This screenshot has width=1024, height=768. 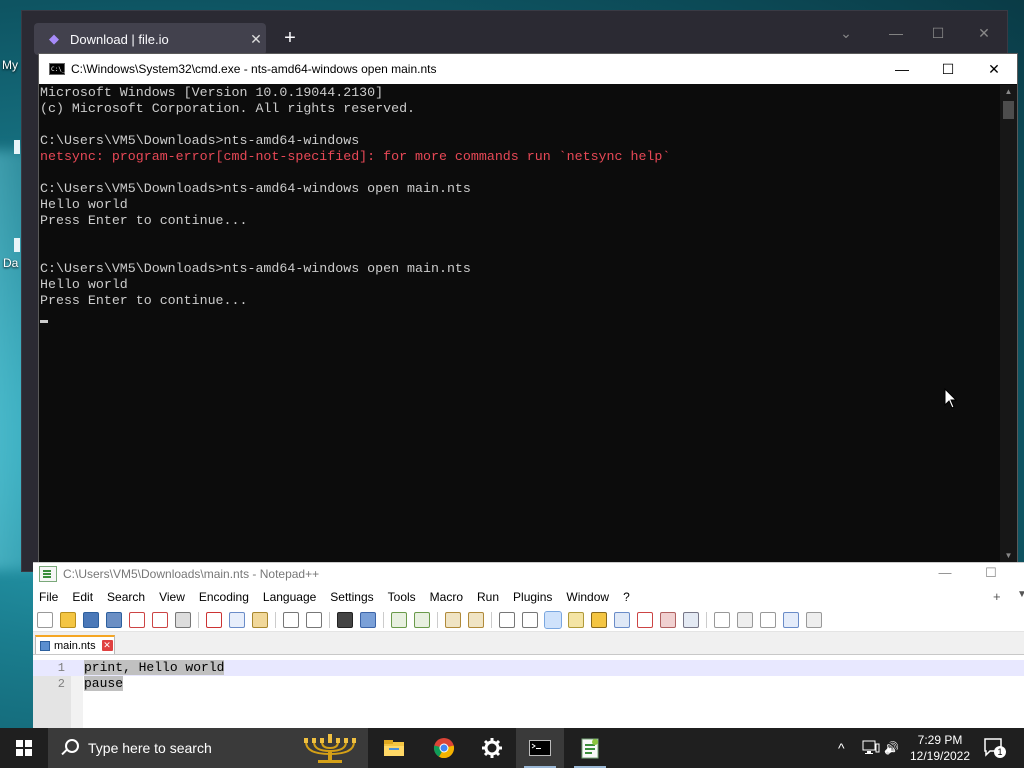 I want to click on menu-edit: Edit, so click(x=82, y=597).